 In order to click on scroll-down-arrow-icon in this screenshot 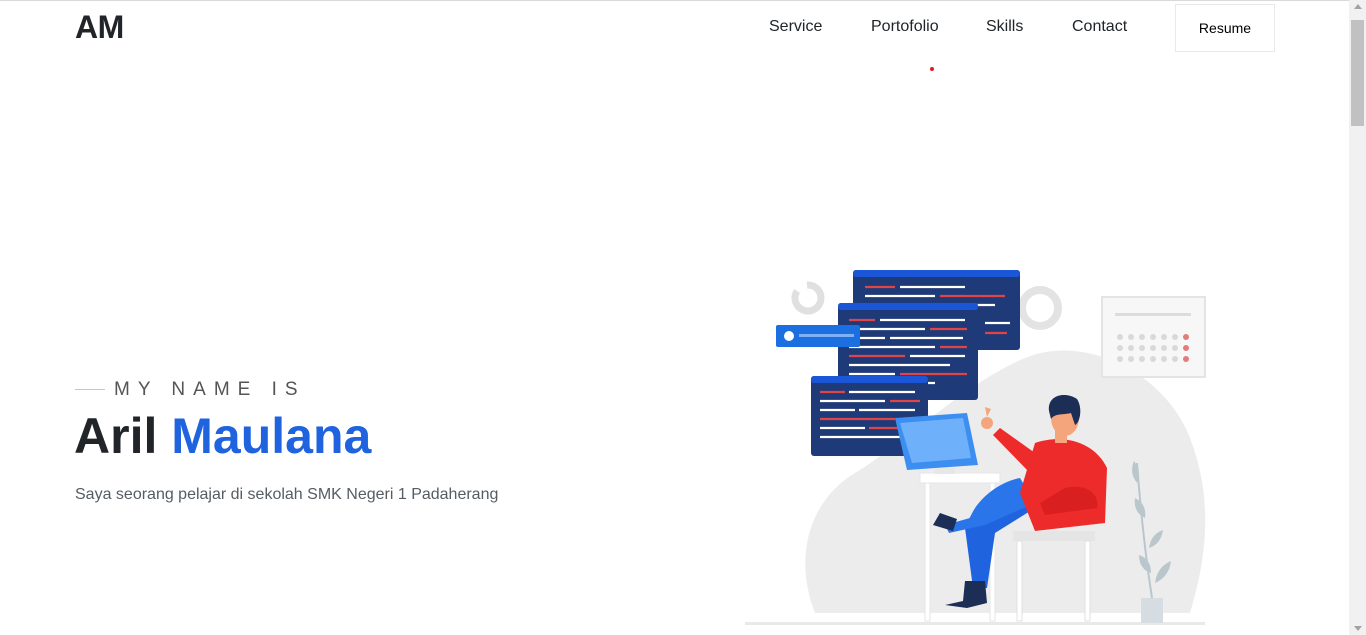, I will do `click(1358, 628)`.